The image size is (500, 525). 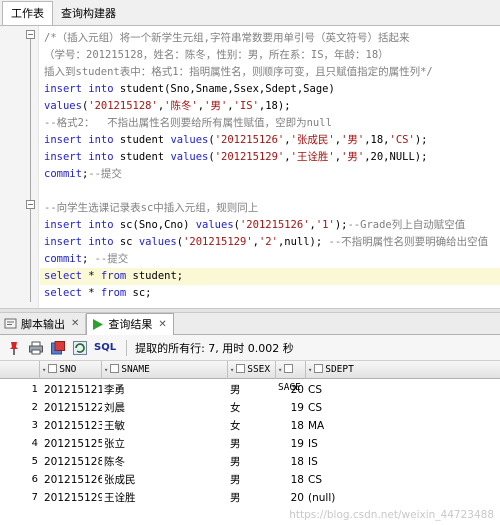 What do you see at coordinates (73, 408) in the screenshot?
I see `cell-sno: 201215122` at bounding box center [73, 408].